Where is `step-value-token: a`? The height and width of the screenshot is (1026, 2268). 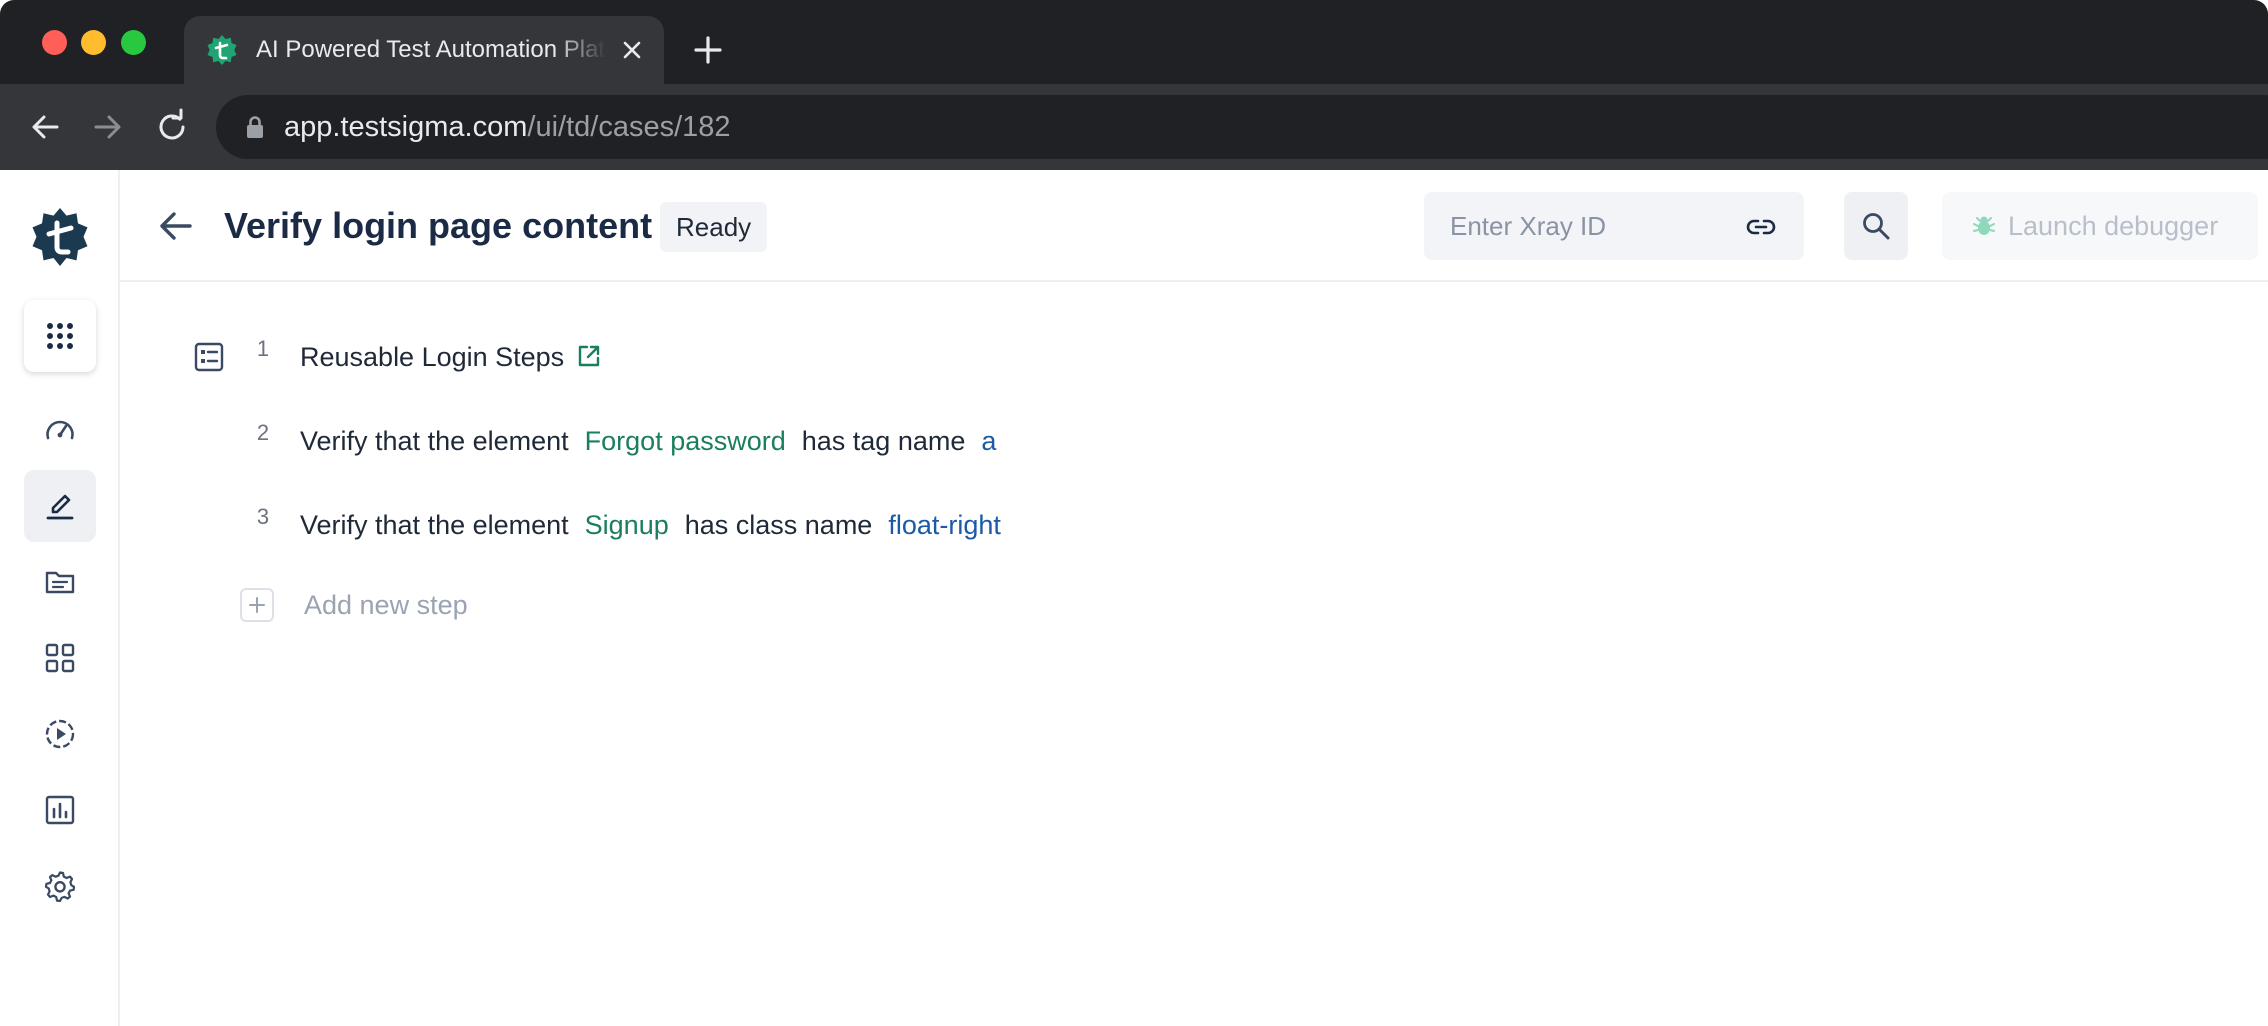
step-value-token: a is located at coordinates (988, 441).